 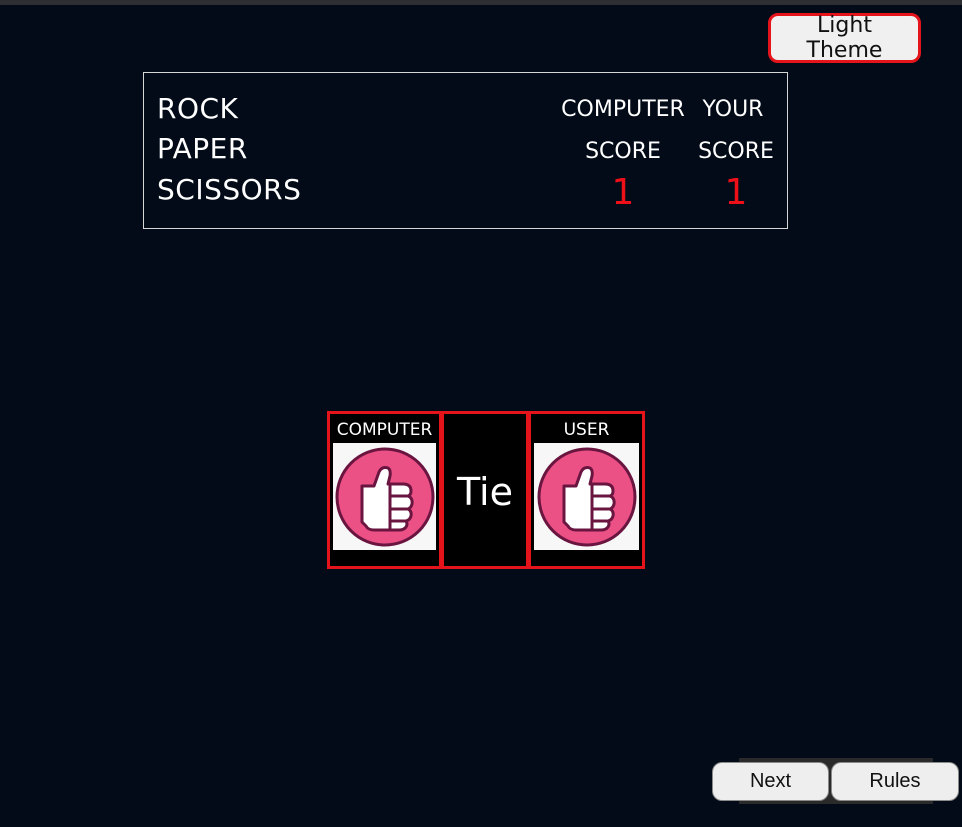 I want to click on game-title-scissors: SCISSORS, so click(x=229, y=189).